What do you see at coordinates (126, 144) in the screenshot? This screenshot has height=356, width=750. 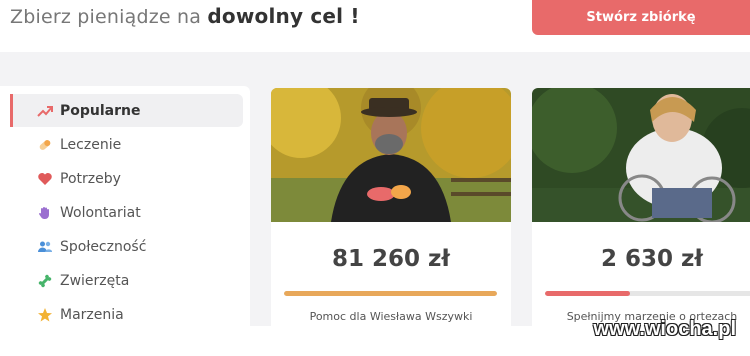 I see `sidebar-item-treatment: Leczenie` at bounding box center [126, 144].